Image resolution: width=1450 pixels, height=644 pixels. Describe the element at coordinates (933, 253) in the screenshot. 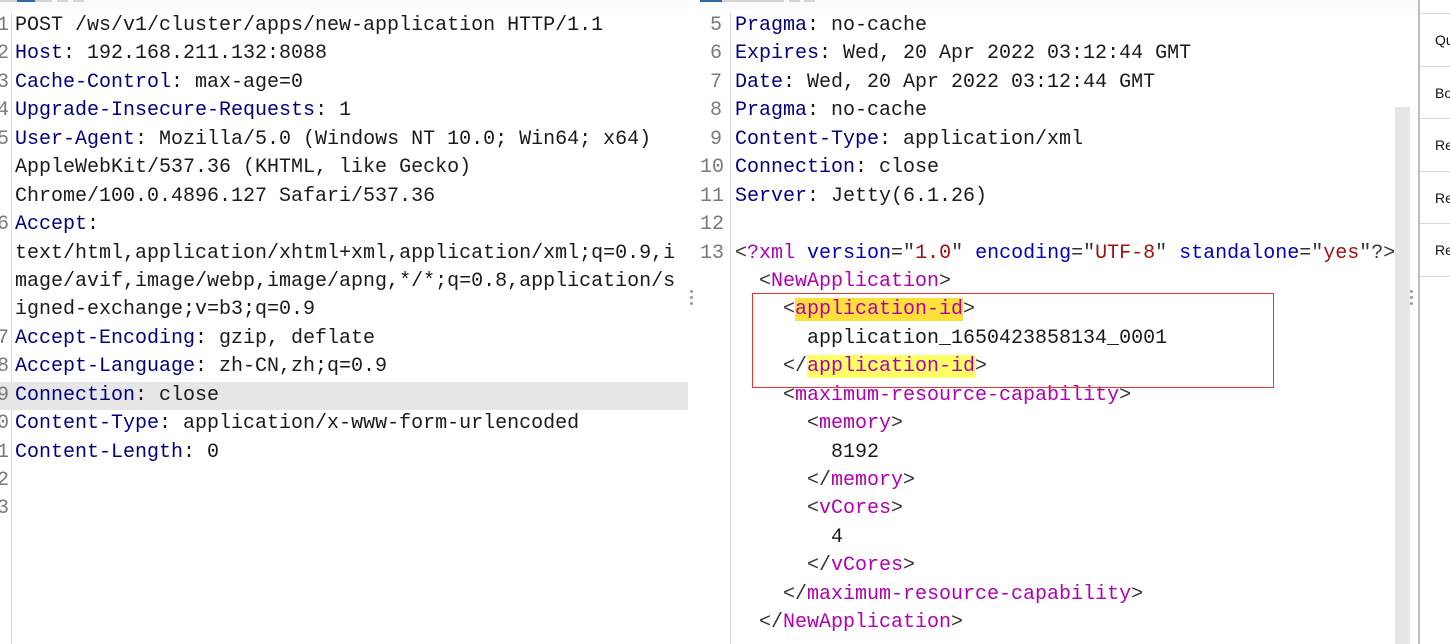

I see `code-token: 1.0` at that location.